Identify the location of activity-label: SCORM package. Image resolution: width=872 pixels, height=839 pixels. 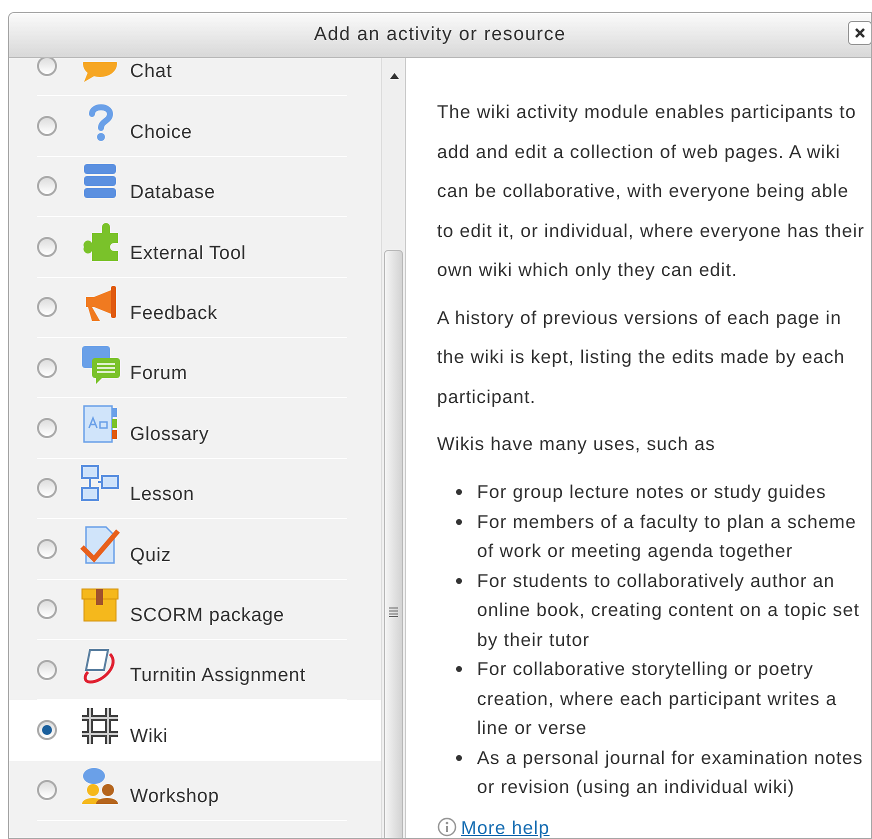
(207, 616).